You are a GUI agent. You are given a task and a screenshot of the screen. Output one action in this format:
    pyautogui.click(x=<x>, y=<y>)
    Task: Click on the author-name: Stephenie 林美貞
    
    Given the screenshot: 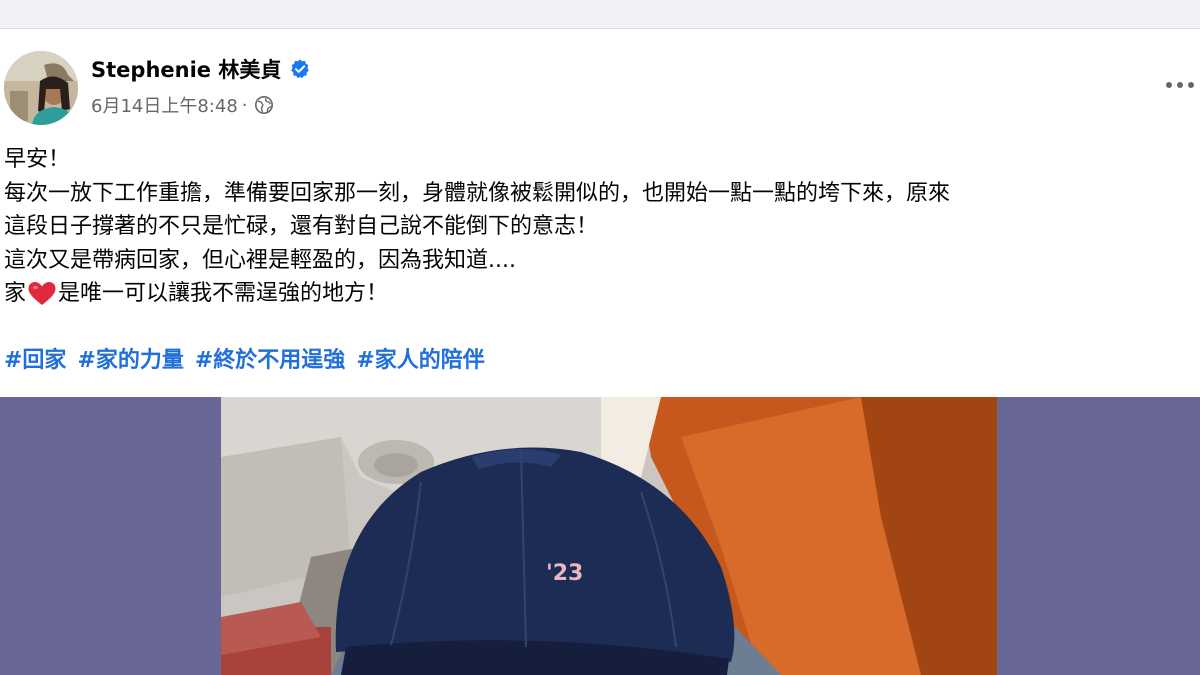 What is the action you would take?
    pyautogui.click(x=186, y=69)
    